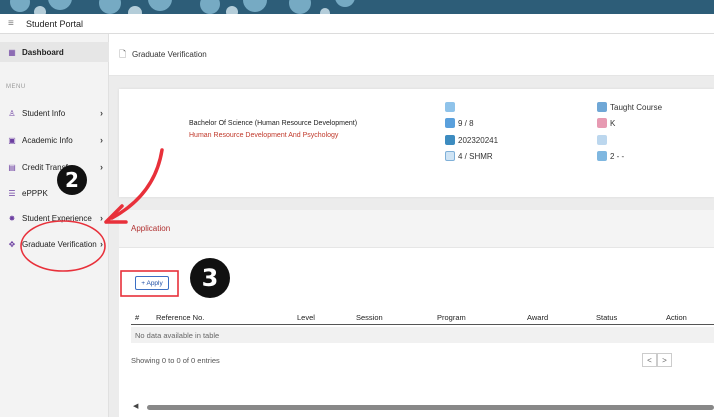 The image size is (714, 417). What do you see at coordinates (63, 246) in the screenshot?
I see `annotation-circle` at bounding box center [63, 246].